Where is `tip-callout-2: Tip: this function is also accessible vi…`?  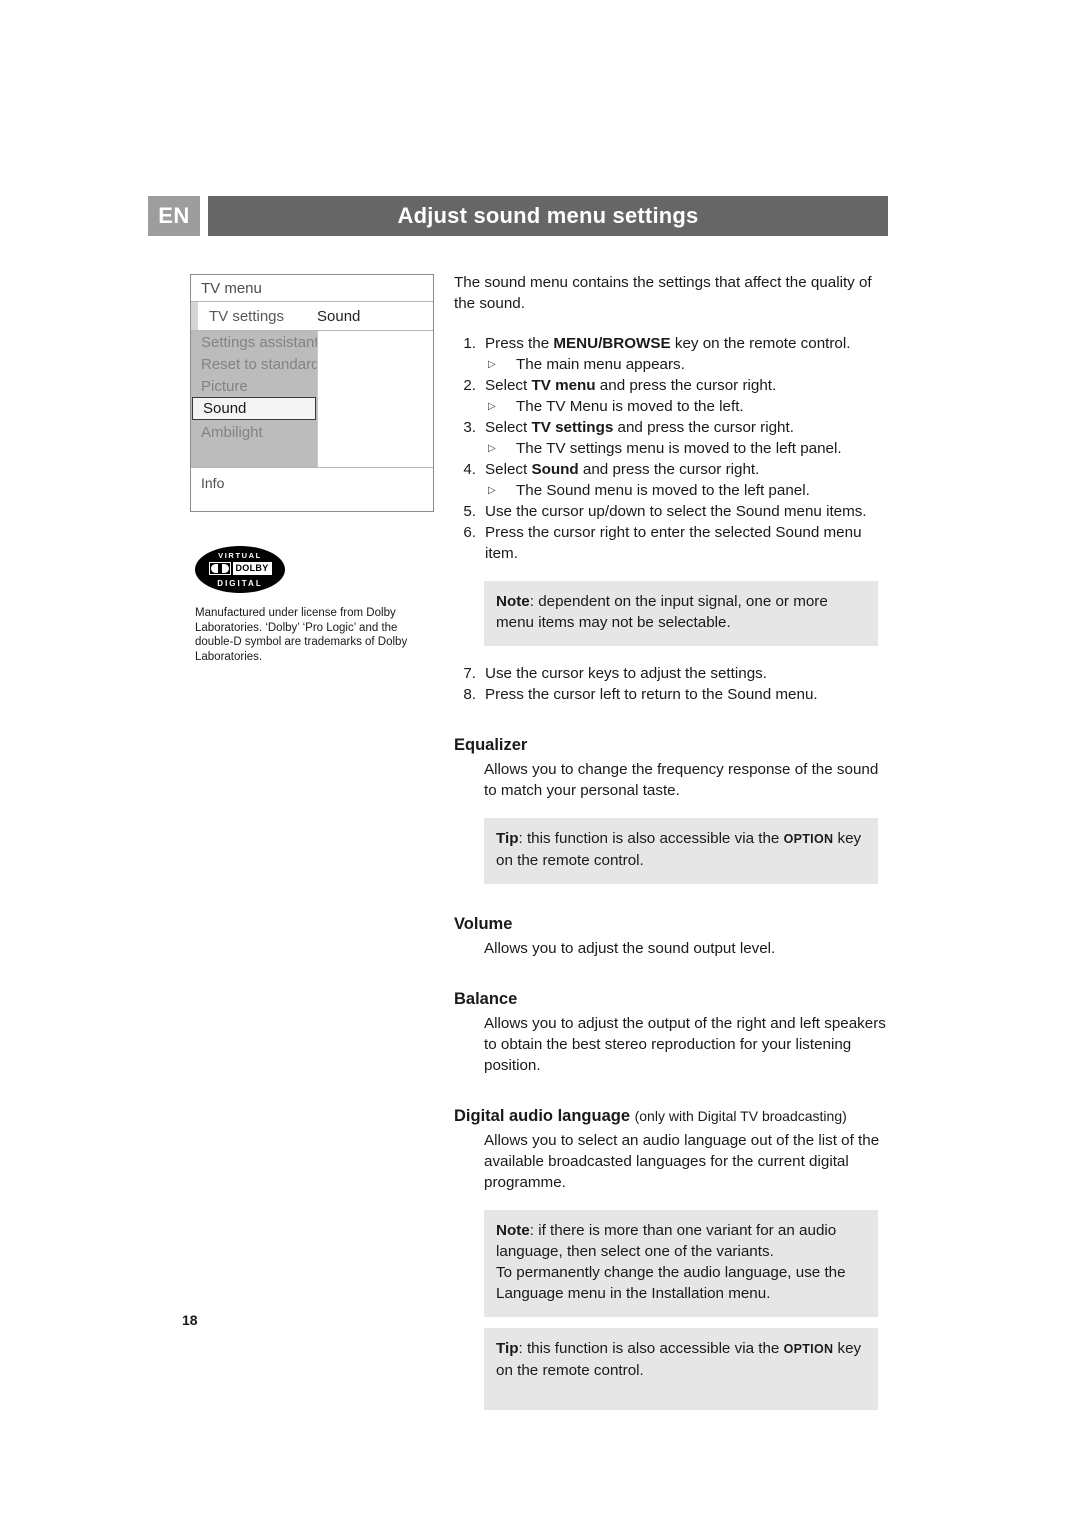
tip-callout-2: Tip: this function is also accessible vi… is located at coordinates (681, 1369).